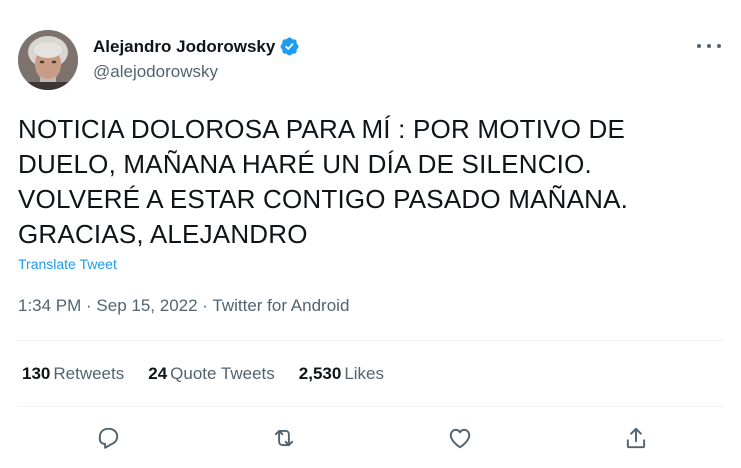  I want to click on tweet-actions, so click(371, 438).